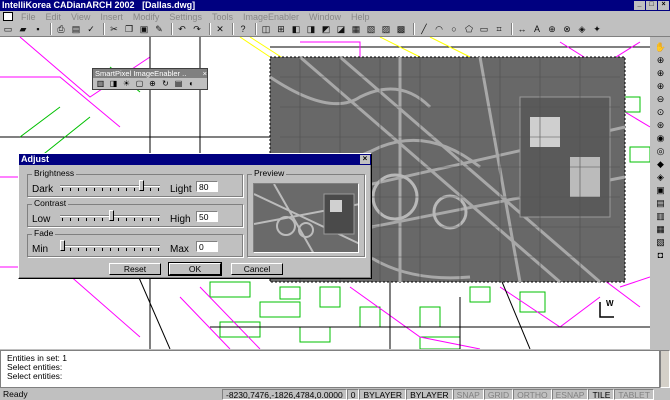 Image resolution: width=670 pixels, height=400 pixels. What do you see at coordinates (100, 84) in the screenshot?
I see `image-insert-icon: ▥` at bounding box center [100, 84].